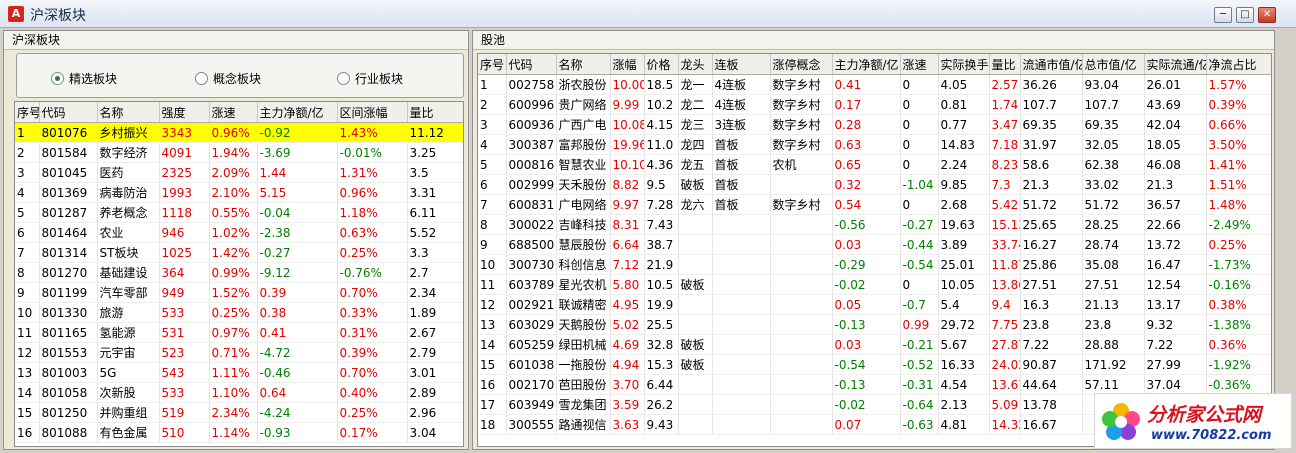 The width and height of the screenshot is (1296, 453). I want to click on table-row: 15 801250 并购重组 519 2.34% -4.24 0.25% 2.96, so click(239, 412).